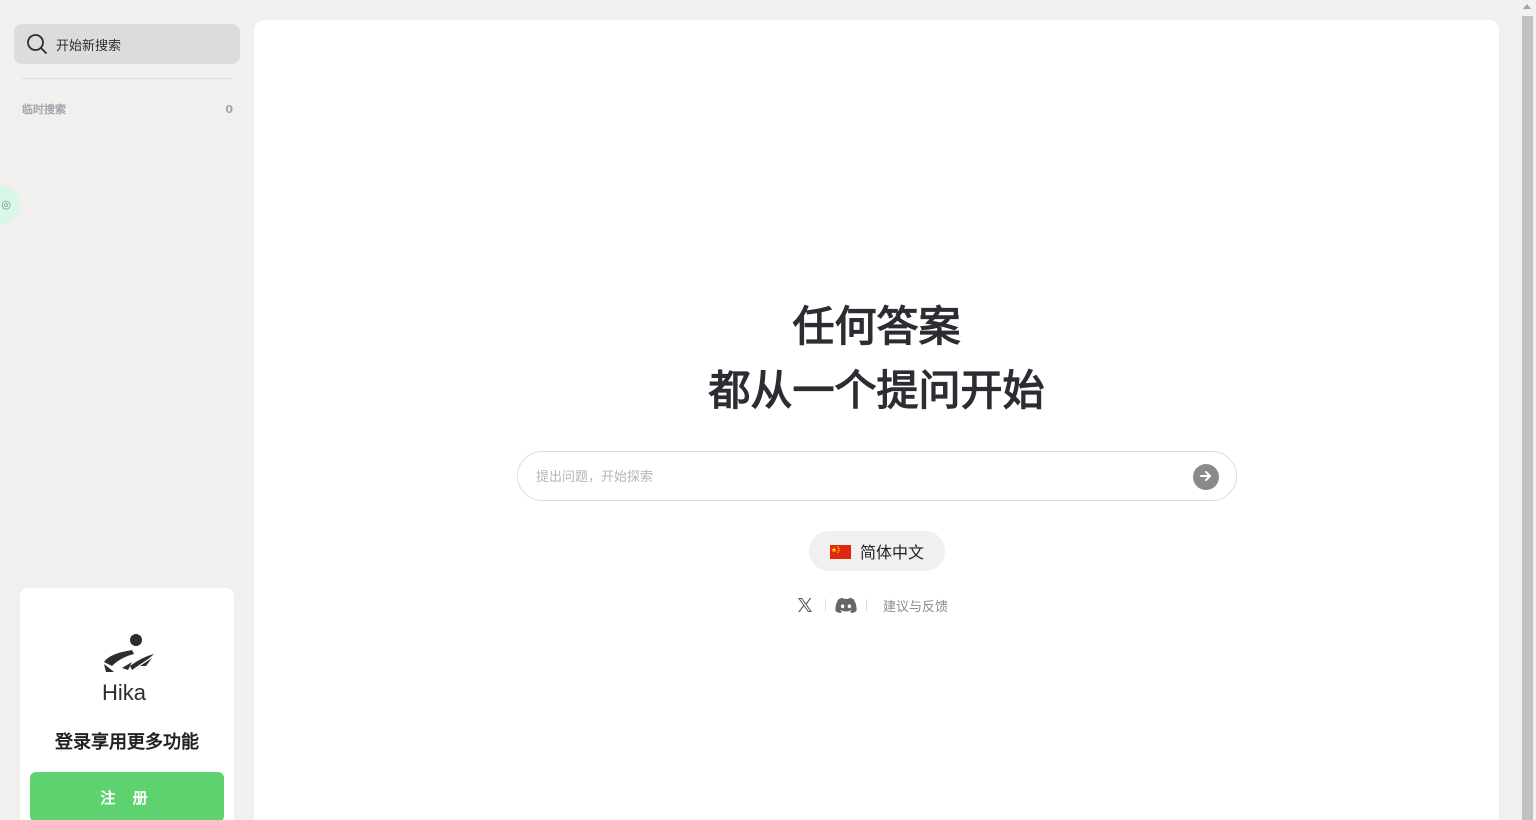 This screenshot has width=1536, height=820. What do you see at coordinates (915, 605) in the screenshot?
I see `feedback-link: 建议与反馈` at bounding box center [915, 605].